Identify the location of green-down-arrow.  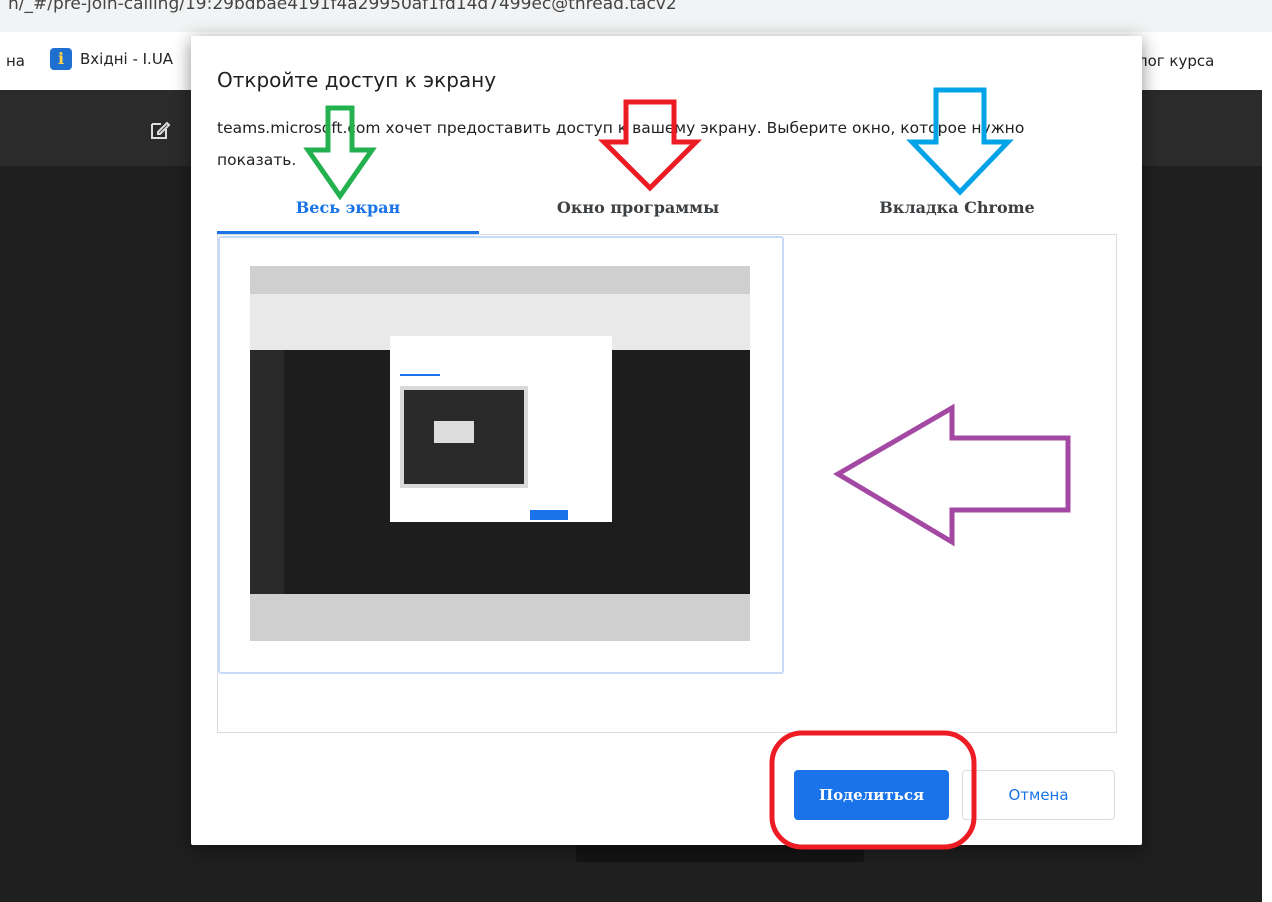
(340, 153).